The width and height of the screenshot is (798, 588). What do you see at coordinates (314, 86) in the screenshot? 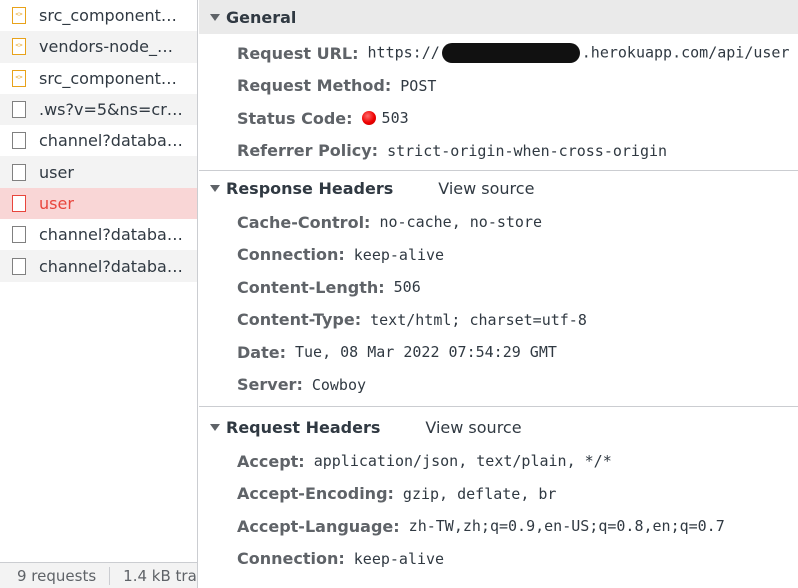
I see `header-key: Request Method:` at bounding box center [314, 86].